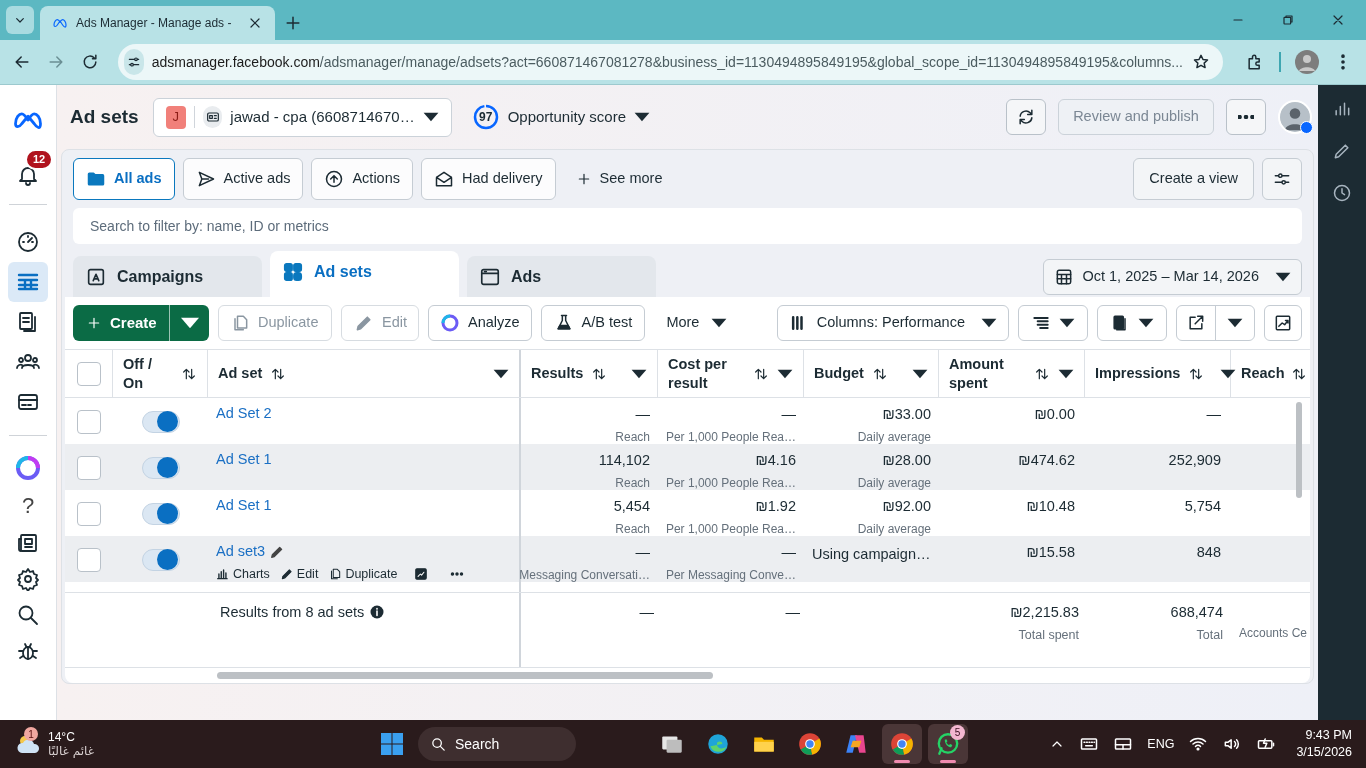 The width and height of the screenshot is (1366, 768). I want to click on level-tab: Ads, so click(561, 276).